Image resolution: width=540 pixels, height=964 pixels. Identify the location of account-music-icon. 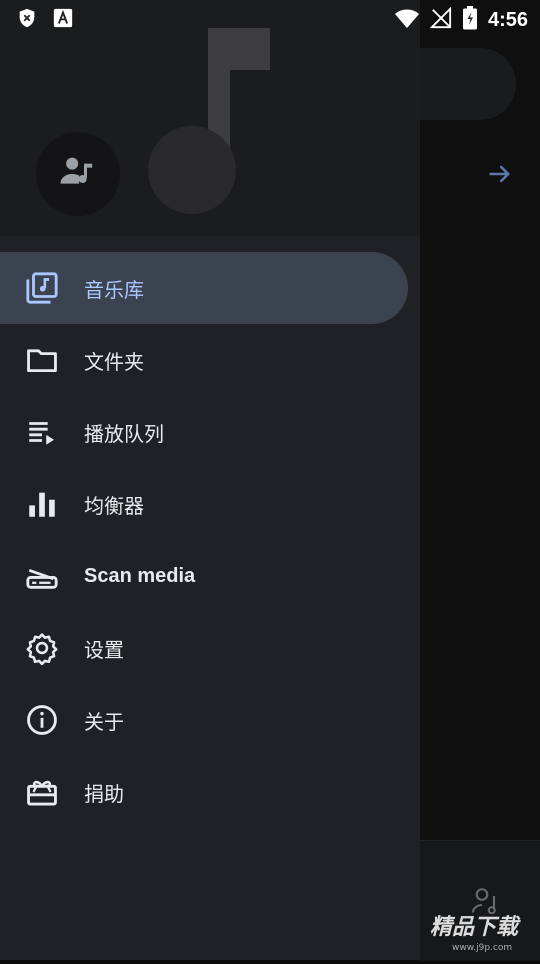
(78, 174).